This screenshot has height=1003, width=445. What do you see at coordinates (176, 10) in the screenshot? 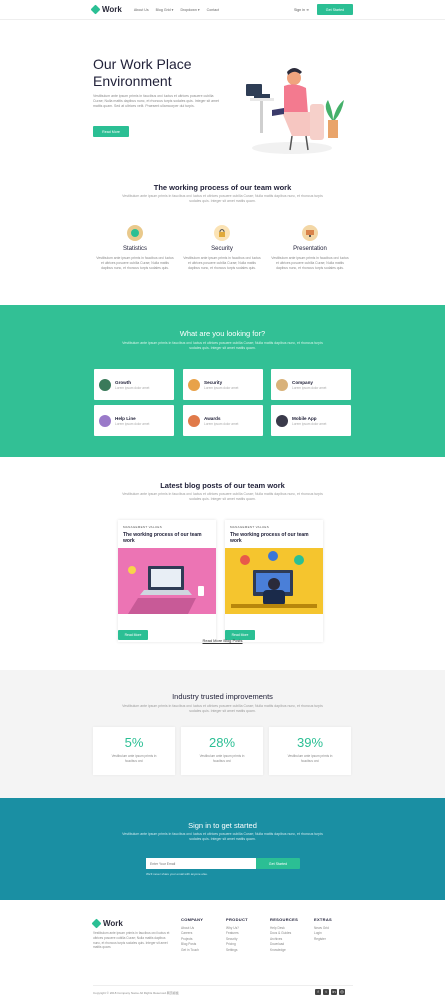
I see `nav-links: About Us Blog Grid ▾ Dropdown ▾ Contact` at bounding box center [176, 10].